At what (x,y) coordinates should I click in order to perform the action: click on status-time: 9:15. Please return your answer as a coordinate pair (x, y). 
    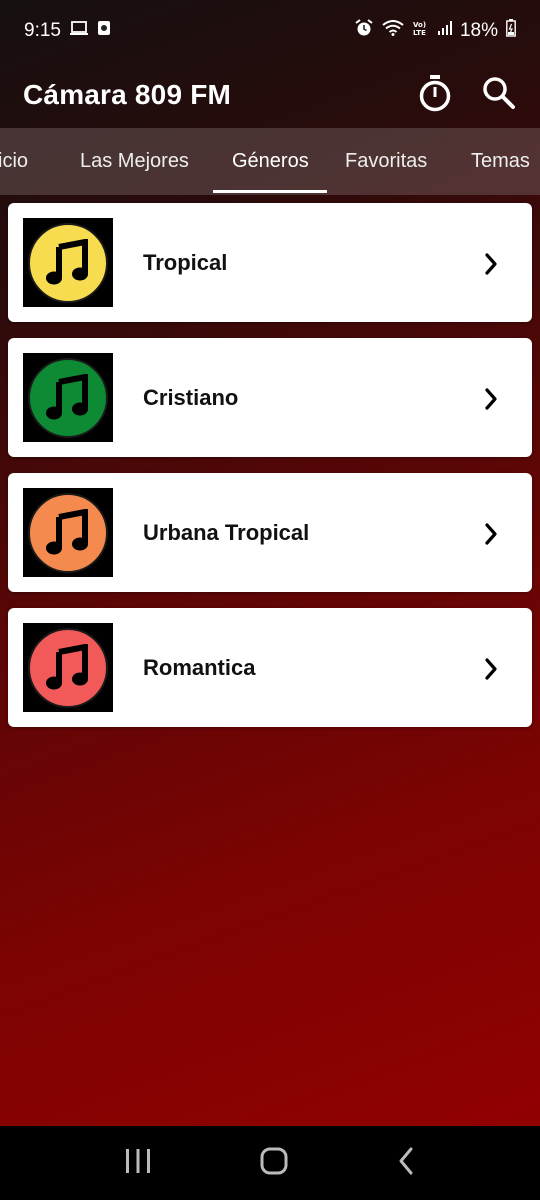
    Looking at the image, I should click on (42, 30).